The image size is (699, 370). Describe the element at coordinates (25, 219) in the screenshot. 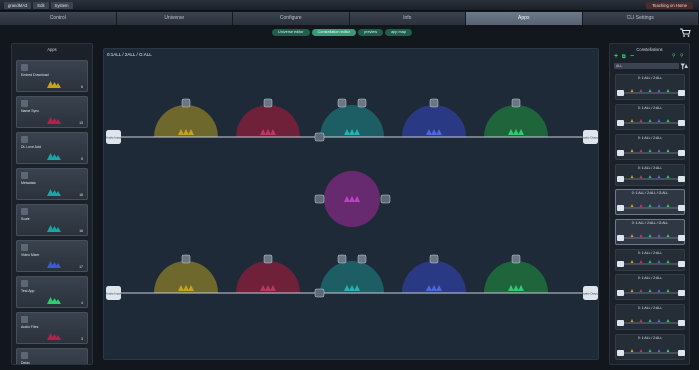

I see `app-name: Scale` at that location.